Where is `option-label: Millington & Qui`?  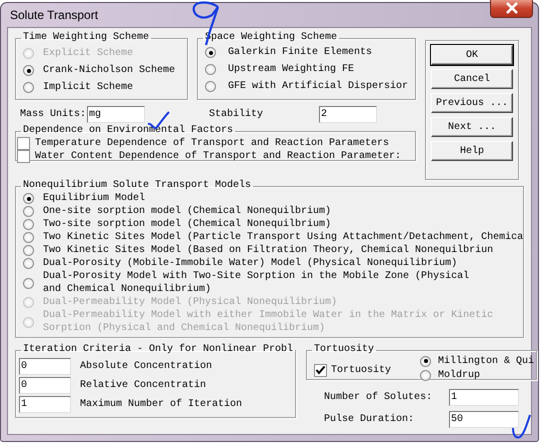
option-label: Millington & Qui is located at coordinates (486, 361).